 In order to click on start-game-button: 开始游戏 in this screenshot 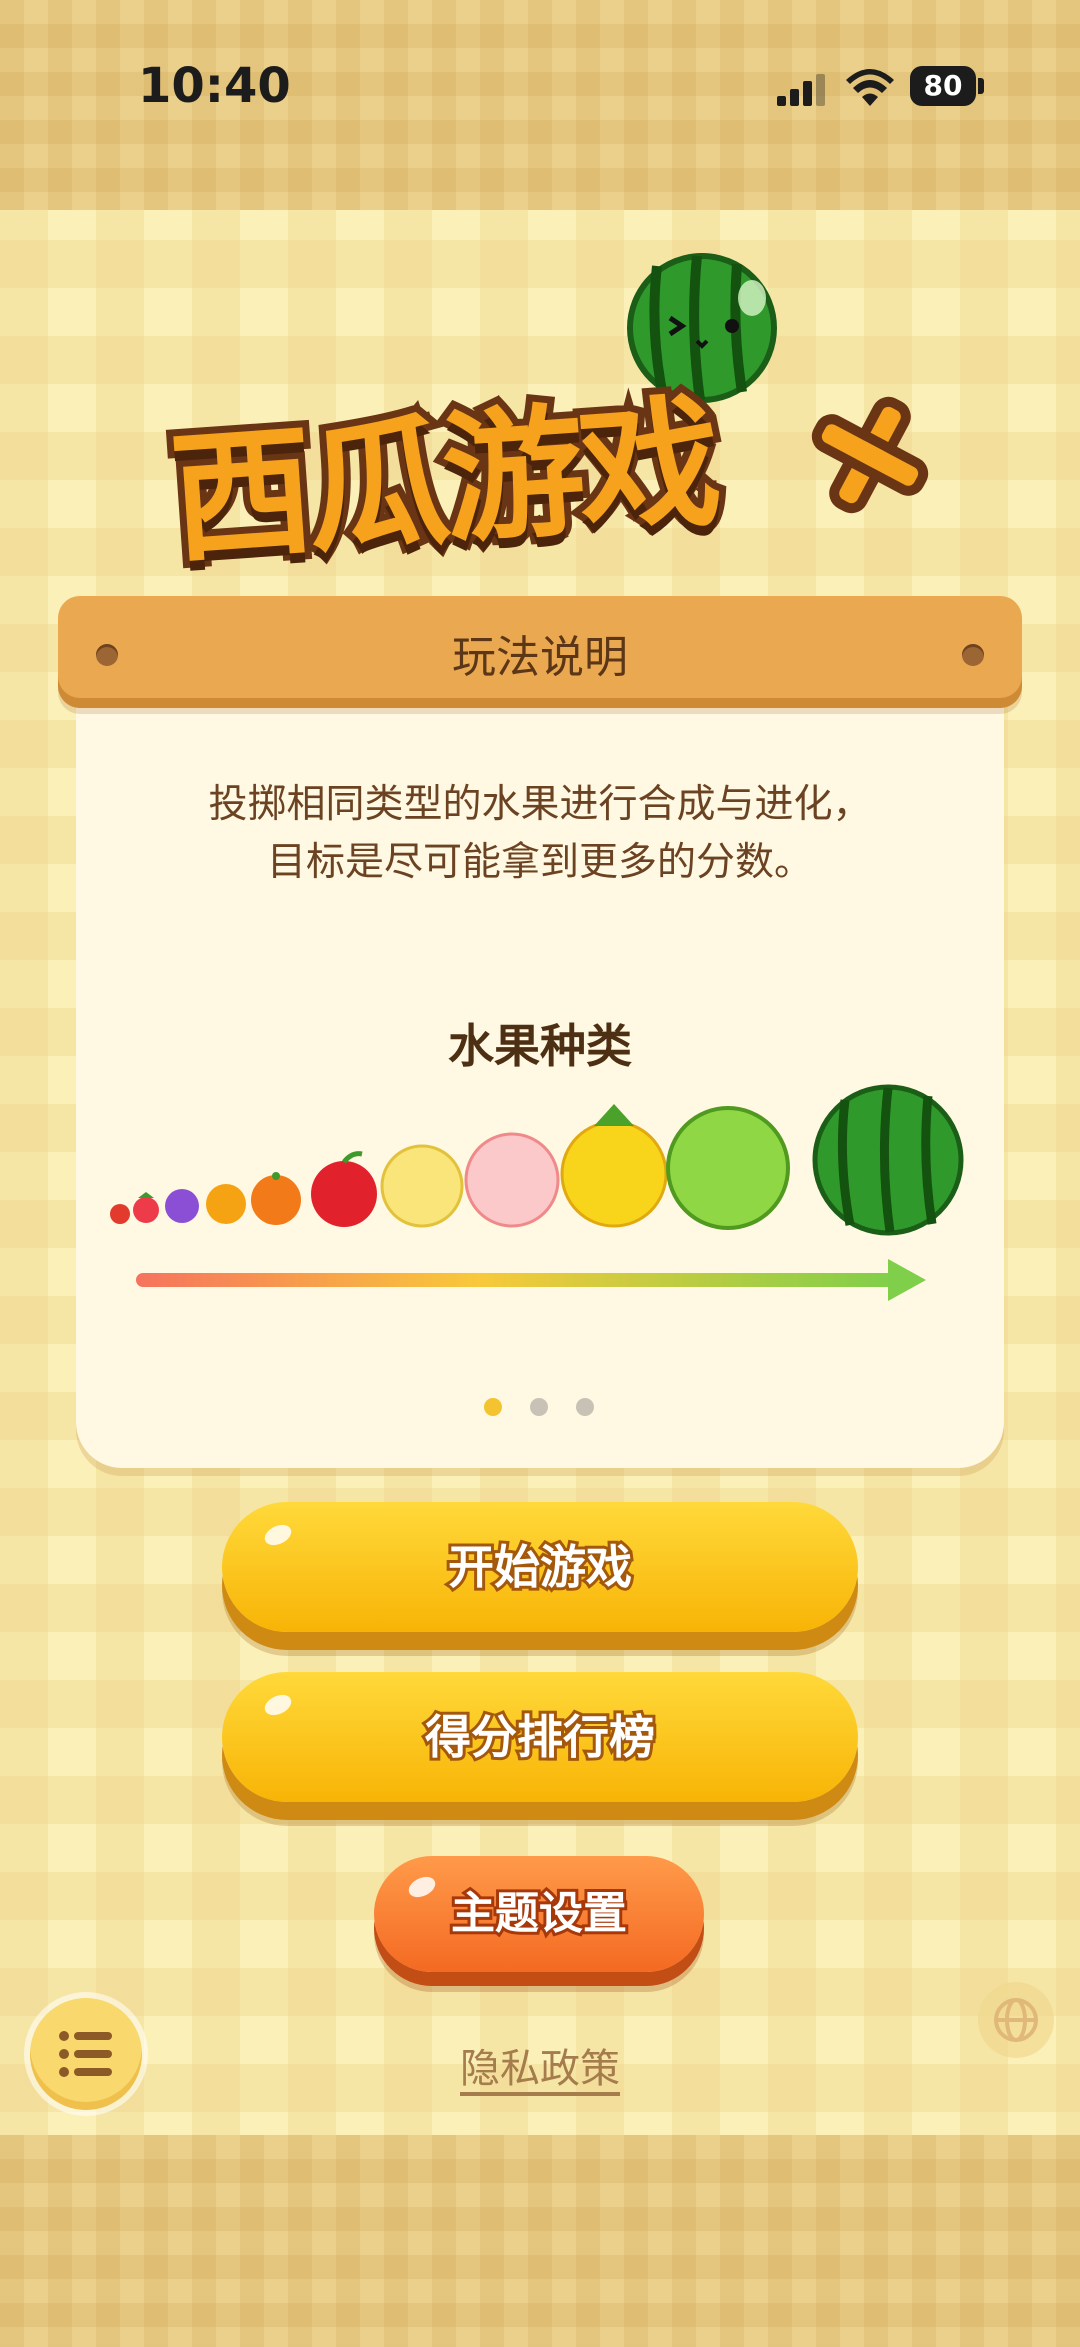, I will do `click(540, 1567)`.